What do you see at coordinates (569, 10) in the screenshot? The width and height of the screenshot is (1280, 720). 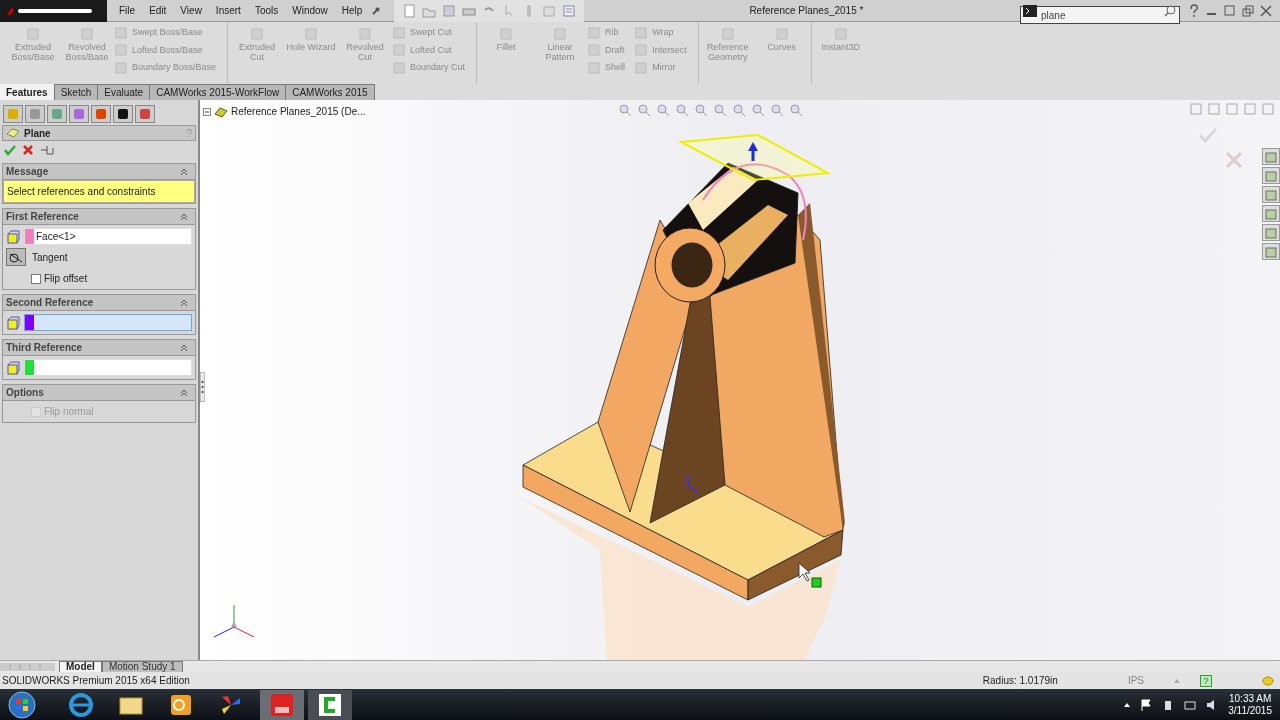 I see `options-icon` at bounding box center [569, 10].